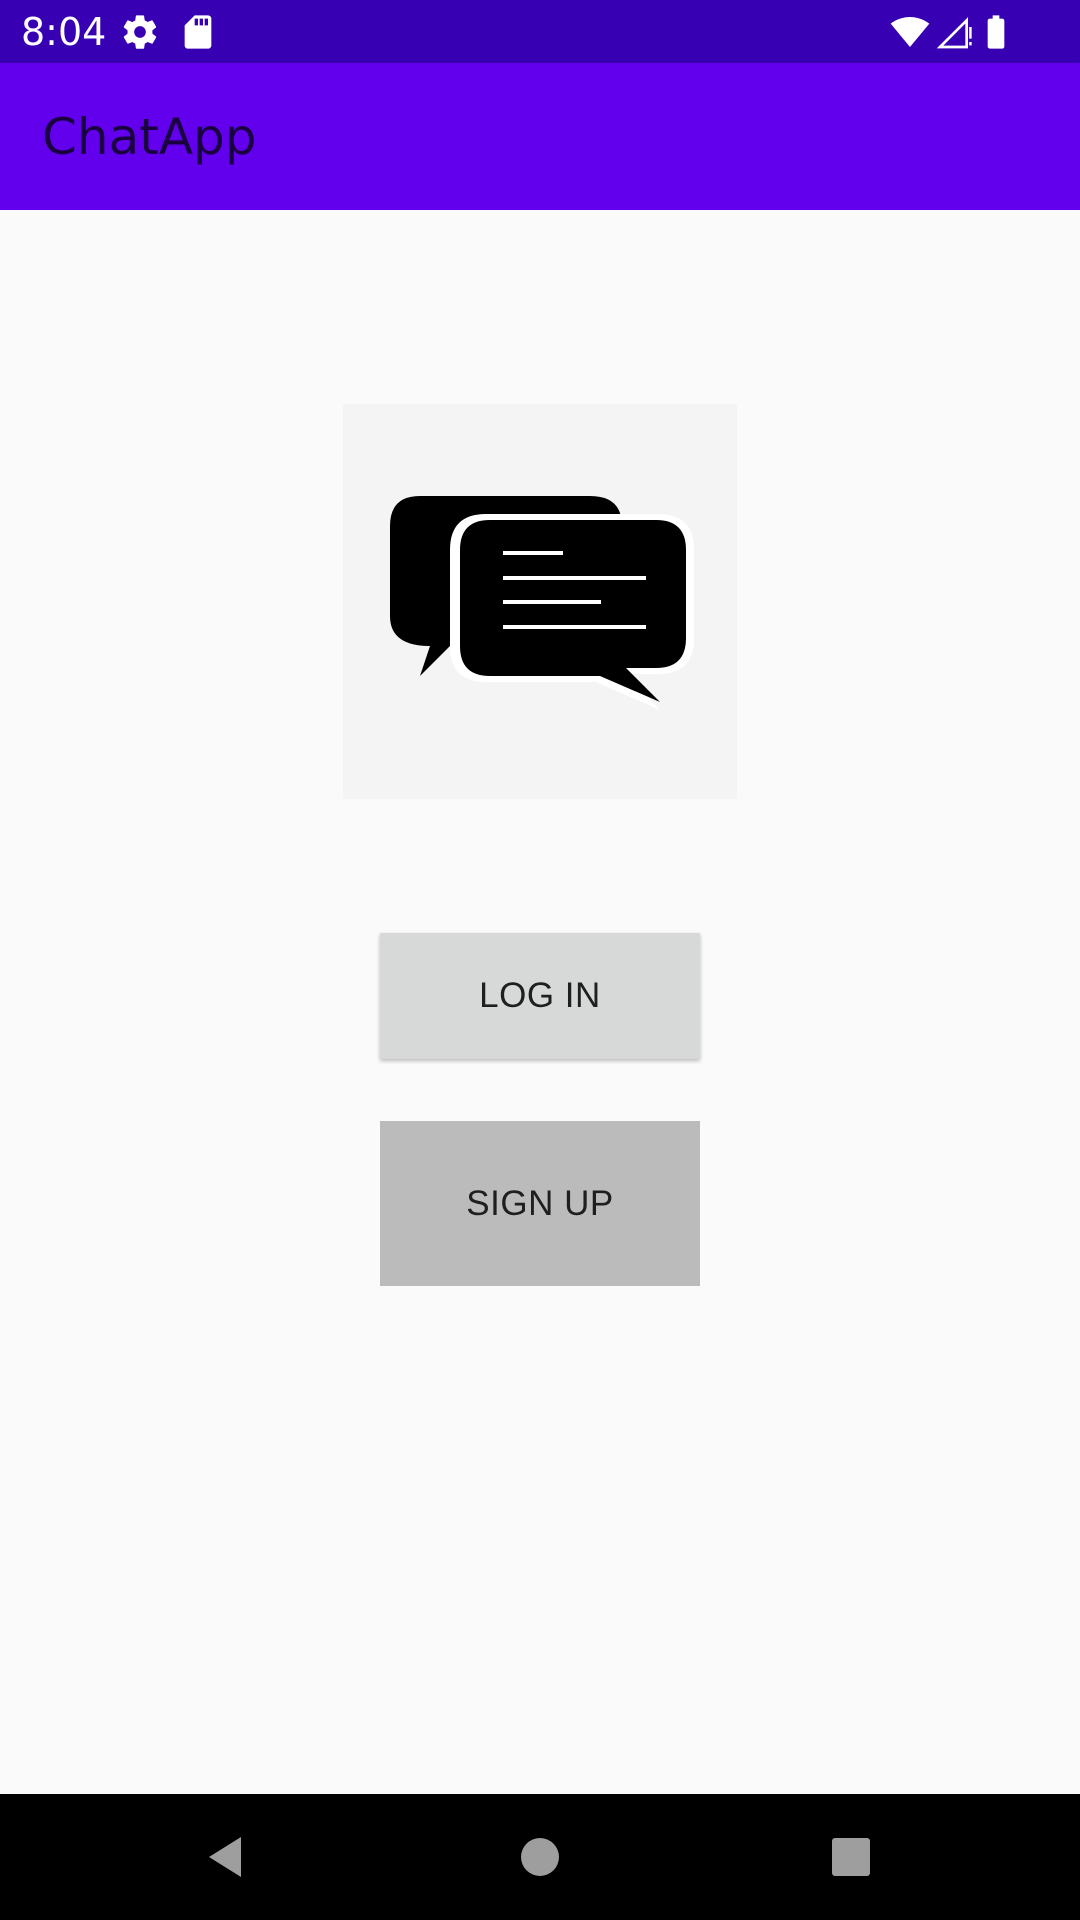 The height and width of the screenshot is (1920, 1080). I want to click on home-icon, so click(540, 1857).